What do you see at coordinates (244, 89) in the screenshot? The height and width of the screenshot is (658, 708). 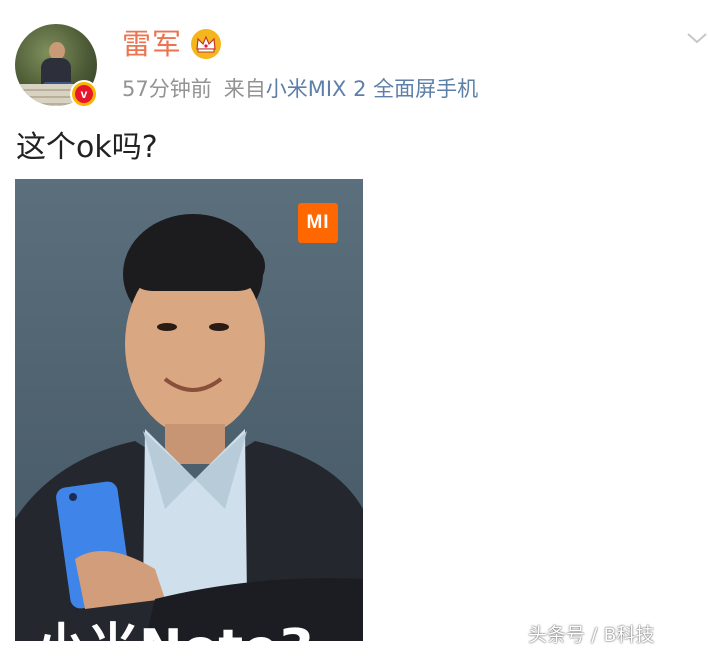 I see `post-from-prefix: 来自` at bounding box center [244, 89].